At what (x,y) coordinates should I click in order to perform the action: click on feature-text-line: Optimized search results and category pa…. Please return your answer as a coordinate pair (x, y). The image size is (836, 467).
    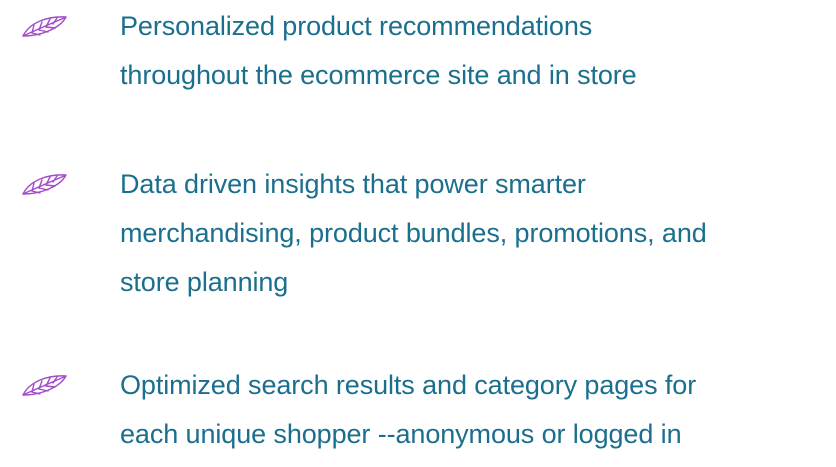
    Looking at the image, I should click on (408, 385).